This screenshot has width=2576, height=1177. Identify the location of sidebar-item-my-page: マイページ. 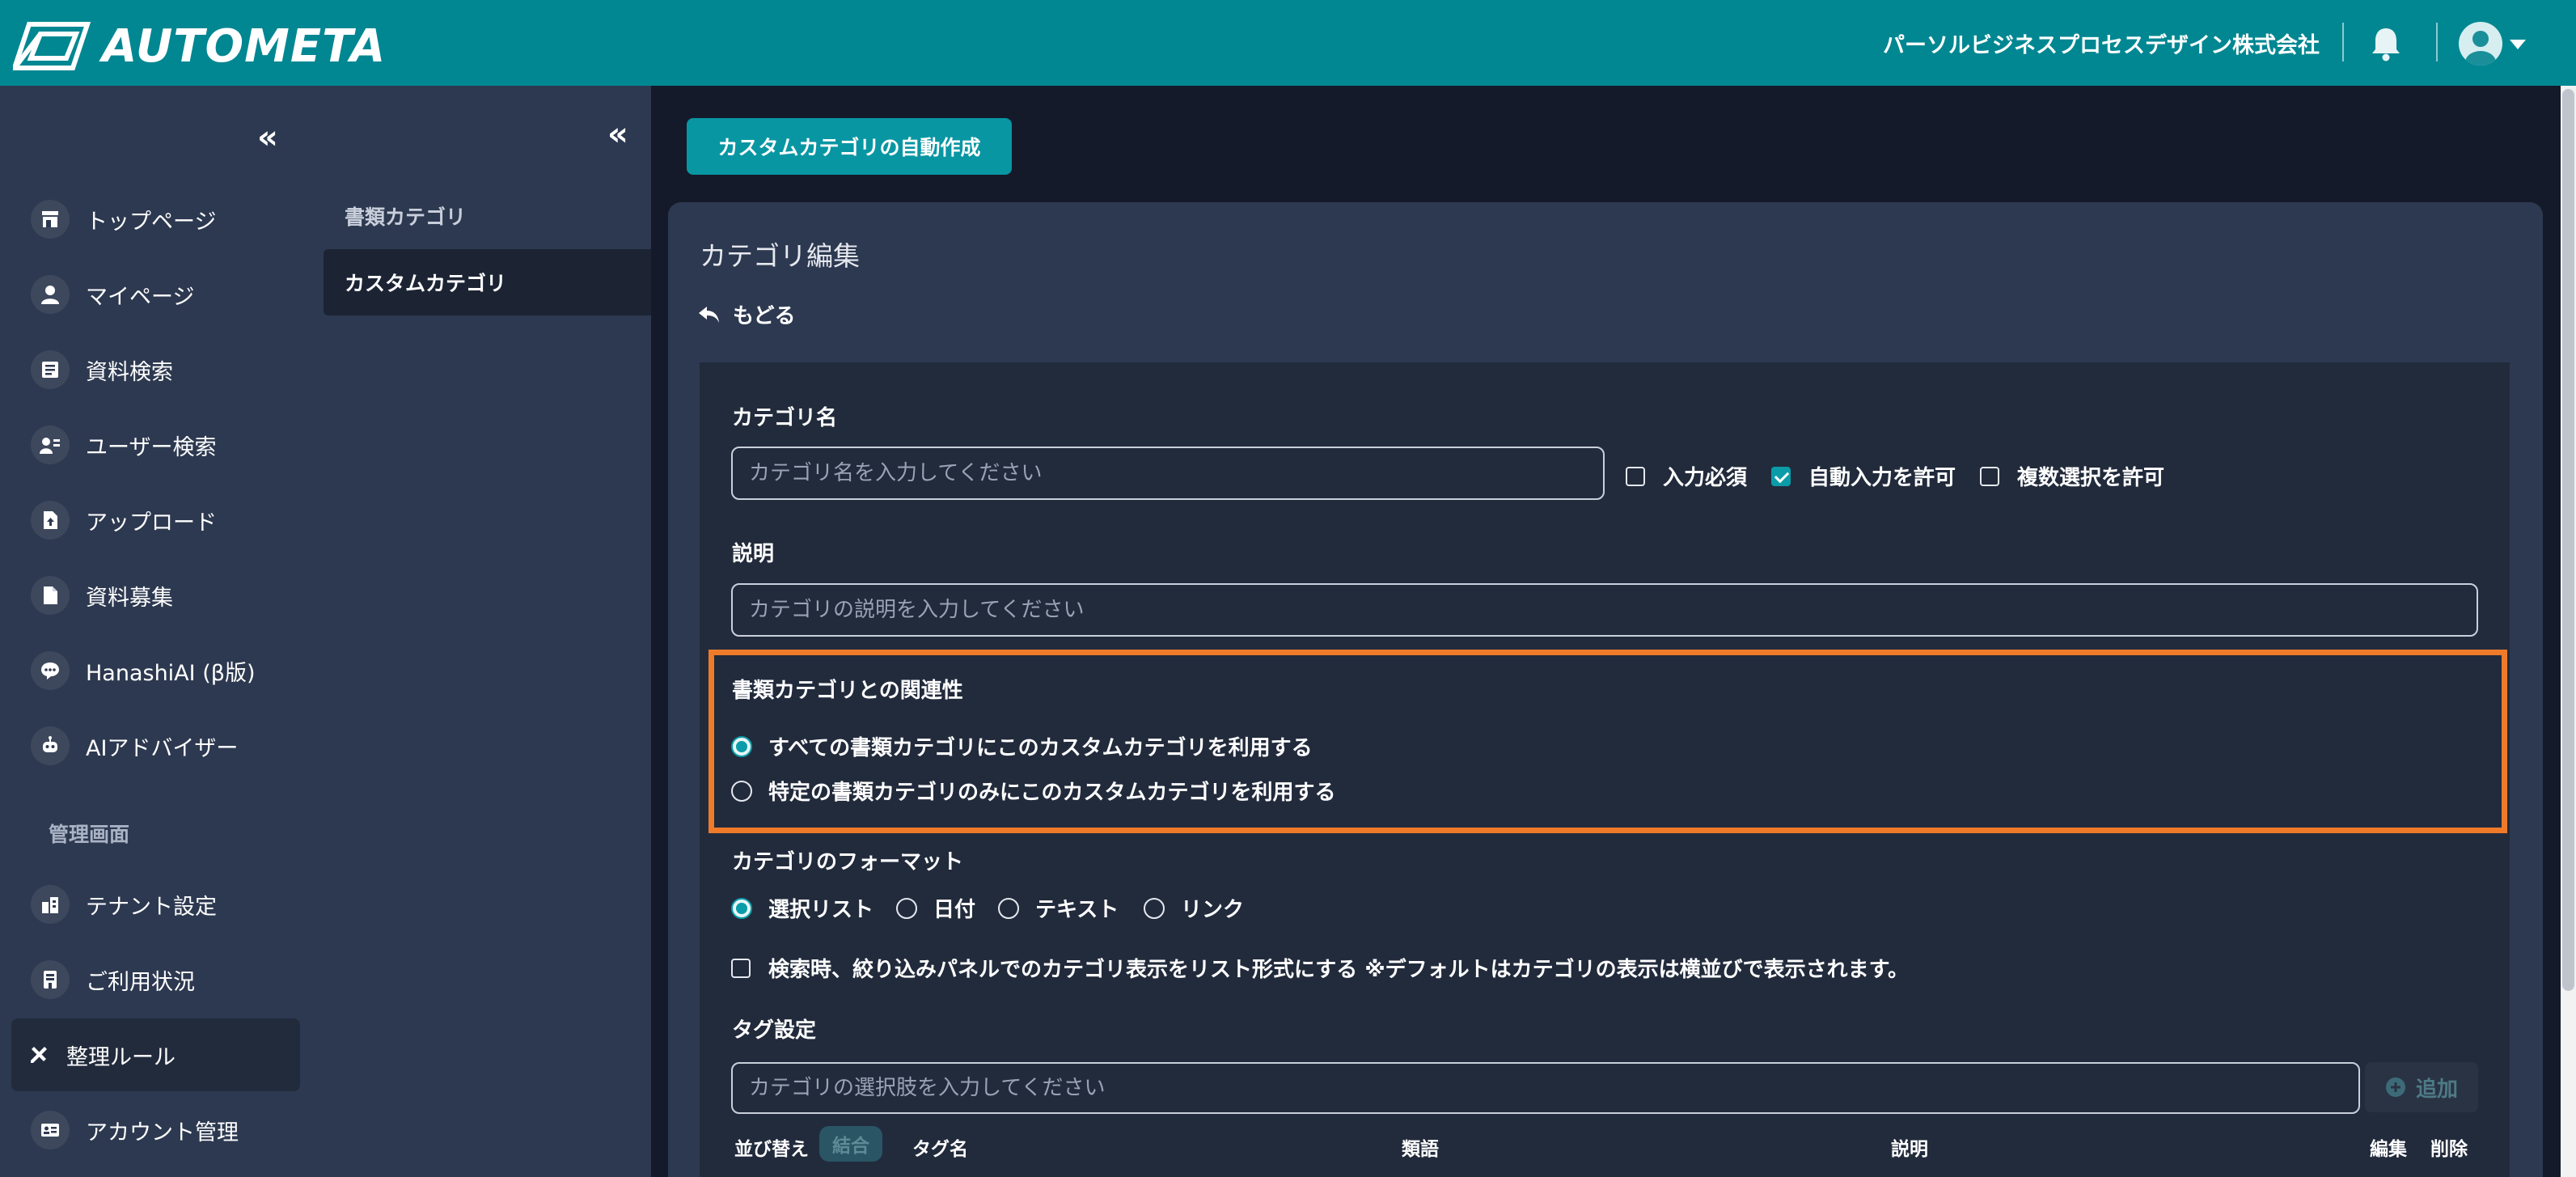
(156, 294).